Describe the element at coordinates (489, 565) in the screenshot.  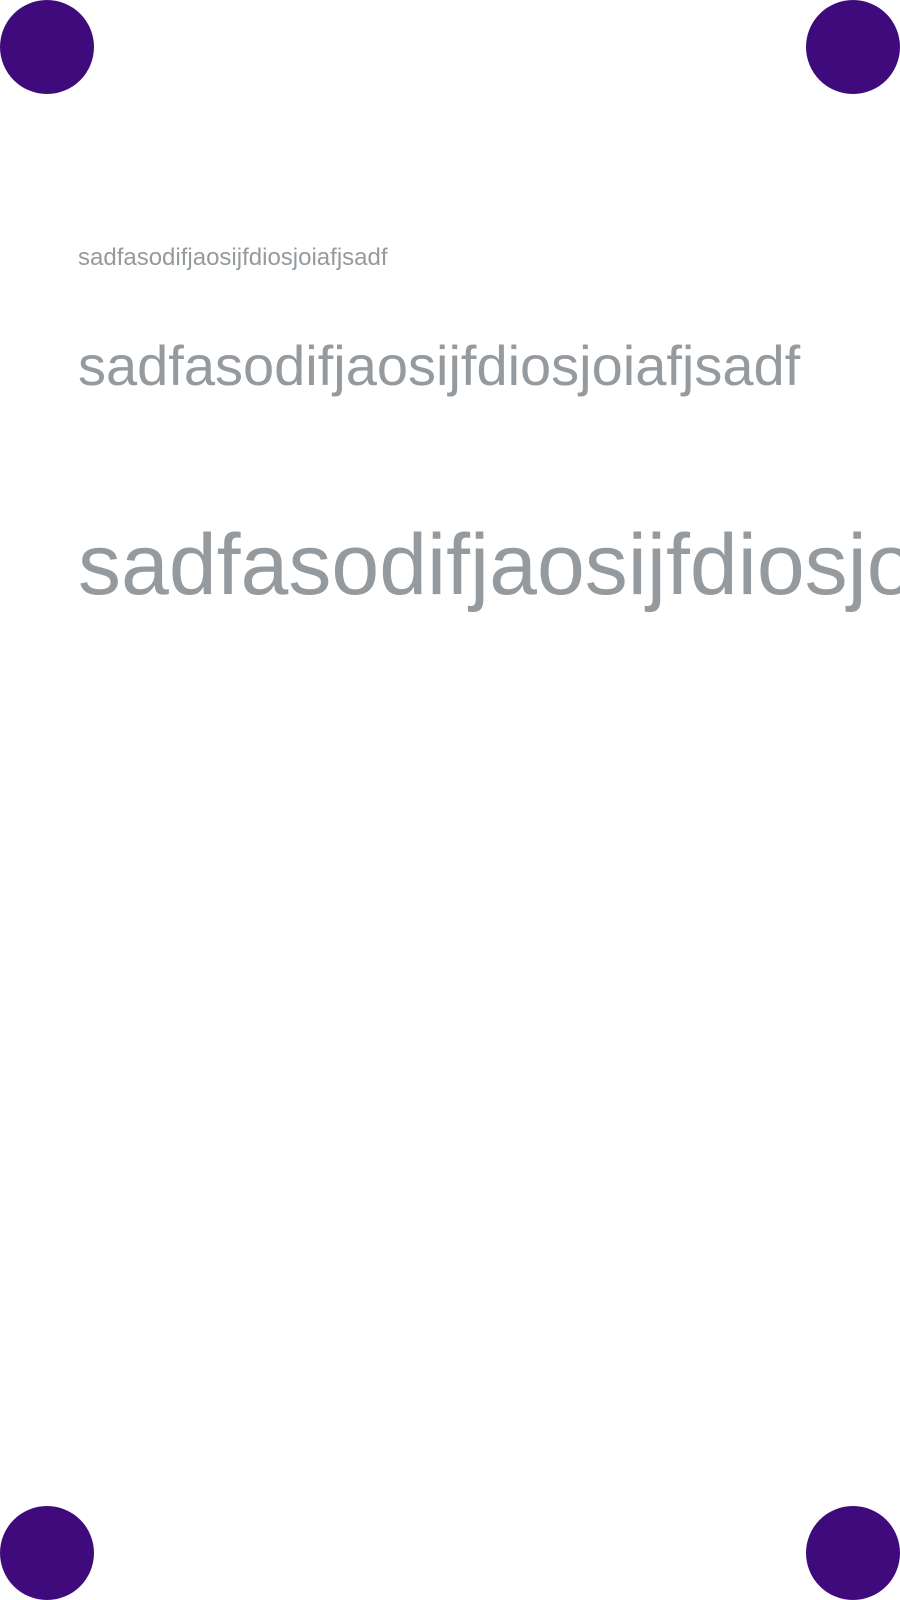
I see `text-sample-large: sadfasodifjaosijfdiosjoiafjsadf` at that location.